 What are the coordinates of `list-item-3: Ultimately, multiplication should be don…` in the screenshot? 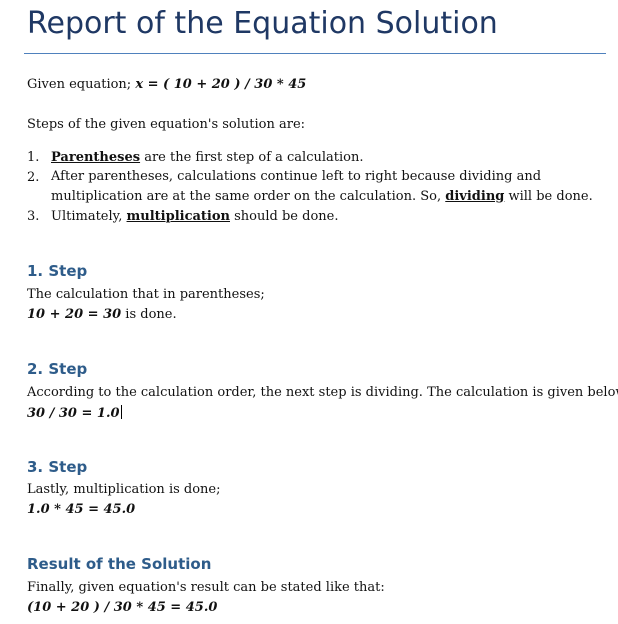 It's located at (329, 217).